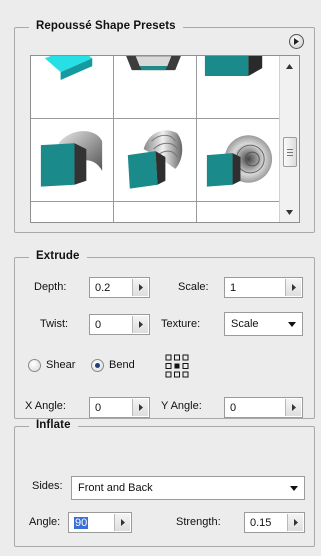 The height and width of the screenshot is (556, 321). Describe the element at coordinates (100, 522) in the screenshot. I see `angle-field: 90` at that location.